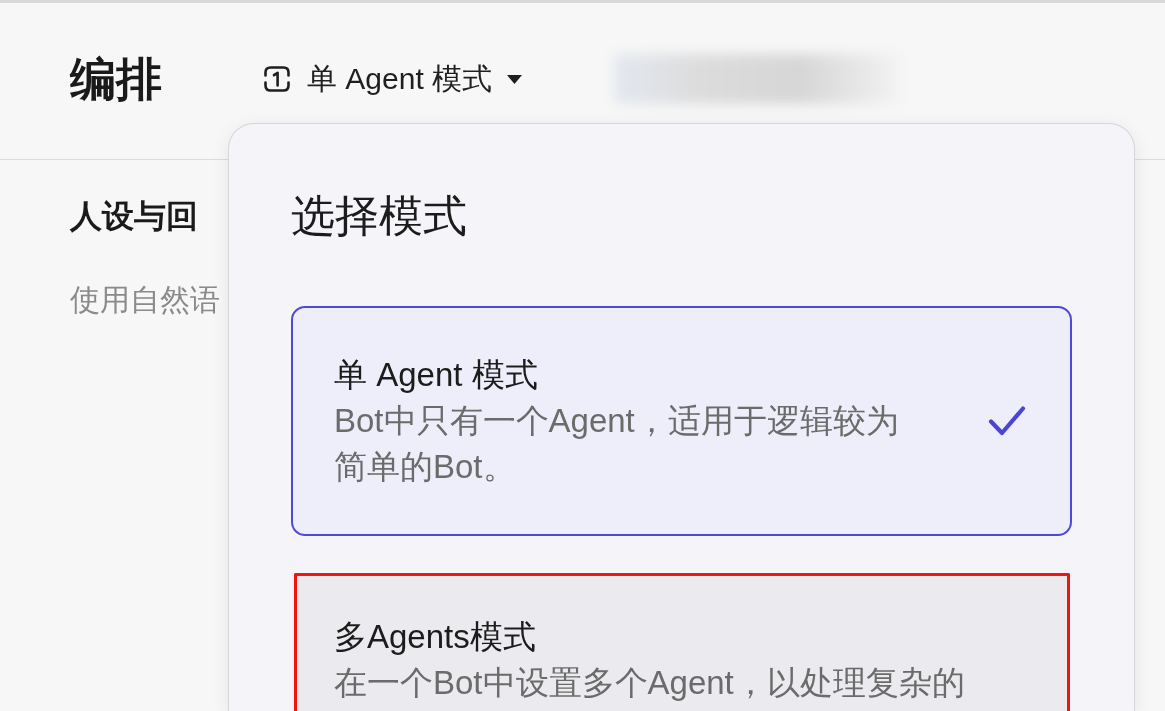 This screenshot has width=1165, height=711. I want to click on popup-title: 选择模式, so click(379, 216).